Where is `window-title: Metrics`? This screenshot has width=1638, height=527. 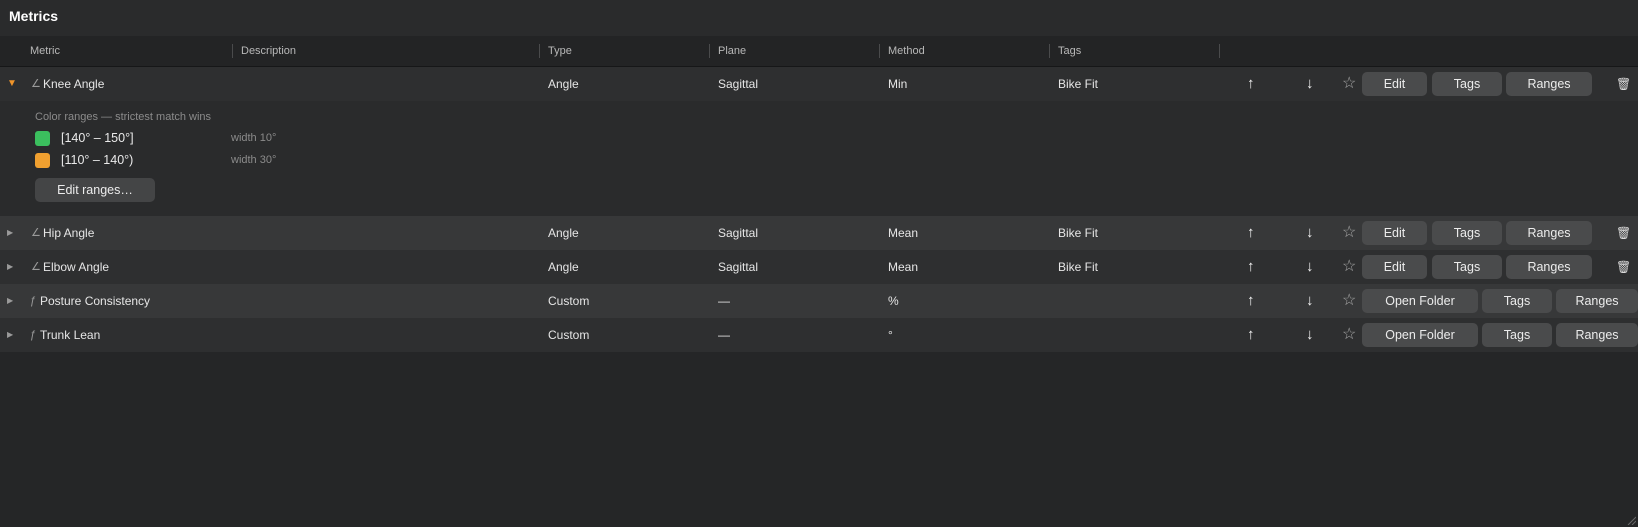 window-title: Metrics is located at coordinates (34, 16).